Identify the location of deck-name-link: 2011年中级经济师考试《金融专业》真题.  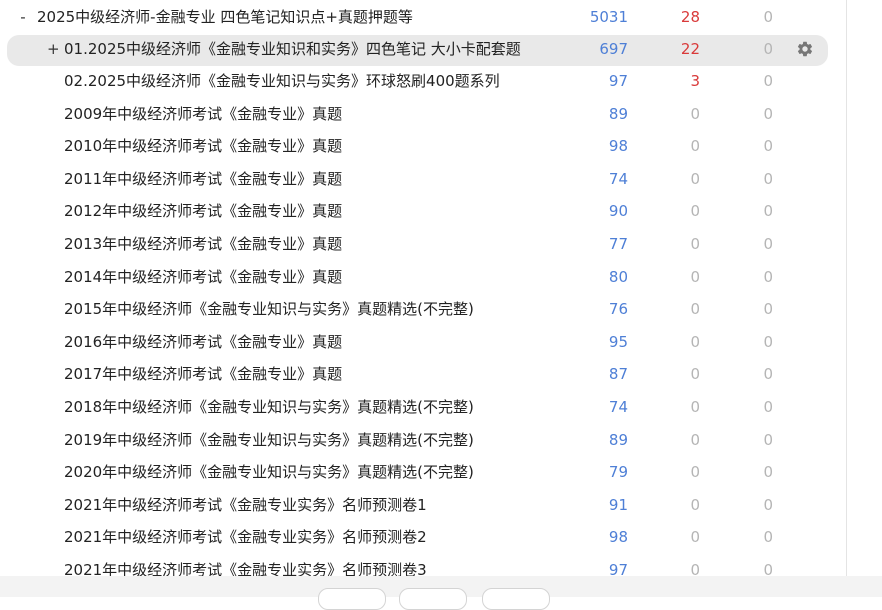
(203, 179).